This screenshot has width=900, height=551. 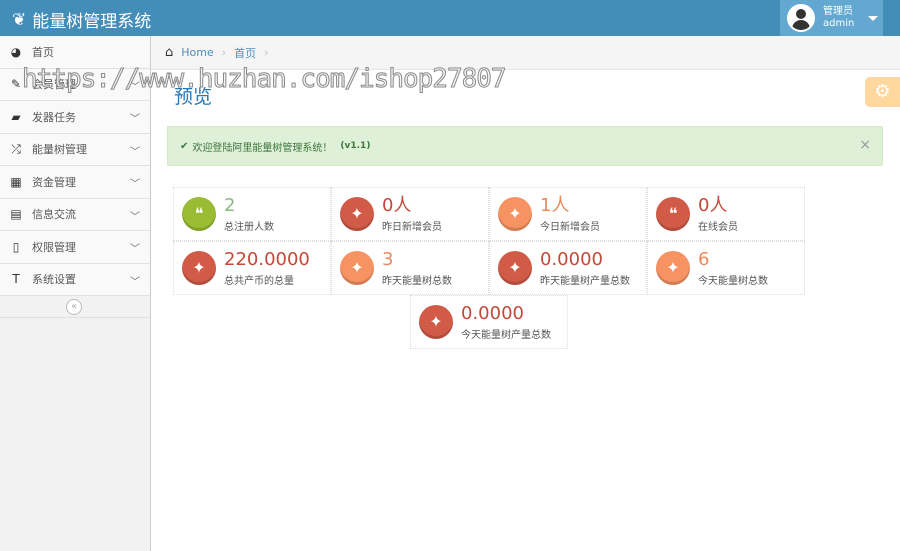 What do you see at coordinates (16, 51) in the screenshot?
I see `dashboard-icon: ◕` at bounding box center [16, 51].